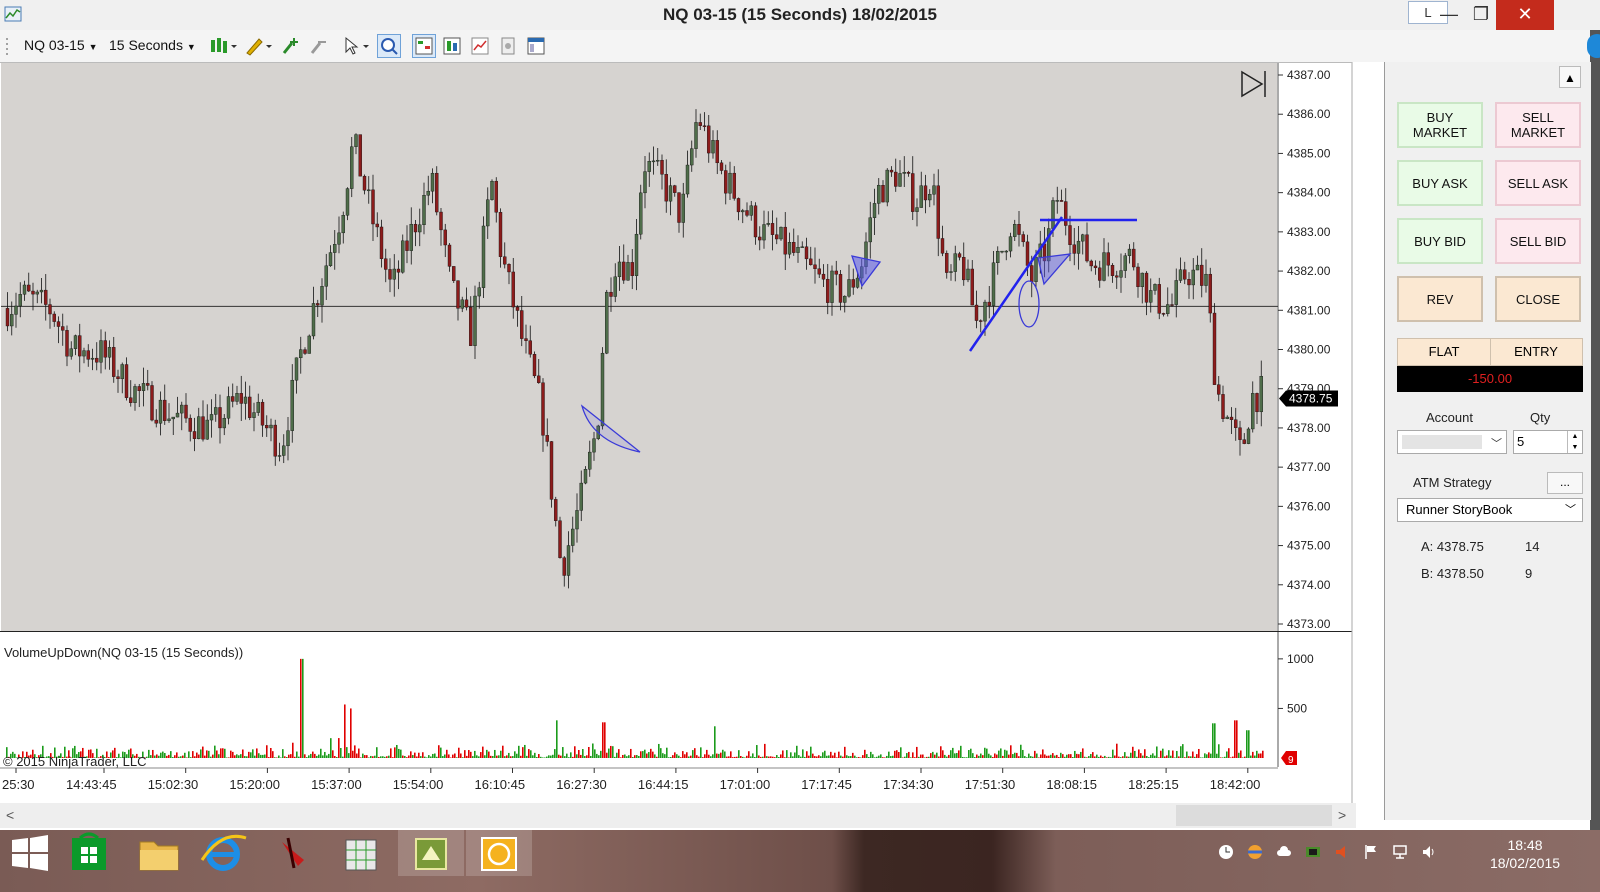  I want to click on clock-tray-icon, so click(1226, 852).